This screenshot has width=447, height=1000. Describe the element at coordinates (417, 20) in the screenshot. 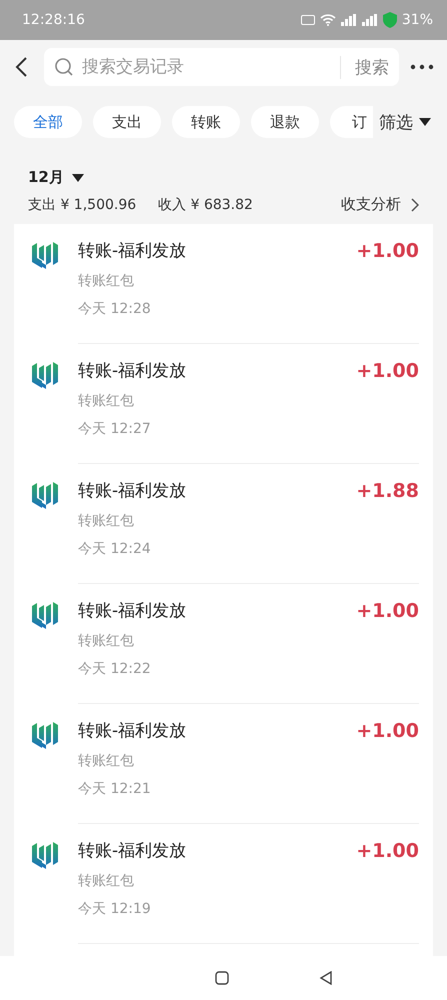

I see `battery-level: 31%` at that location.